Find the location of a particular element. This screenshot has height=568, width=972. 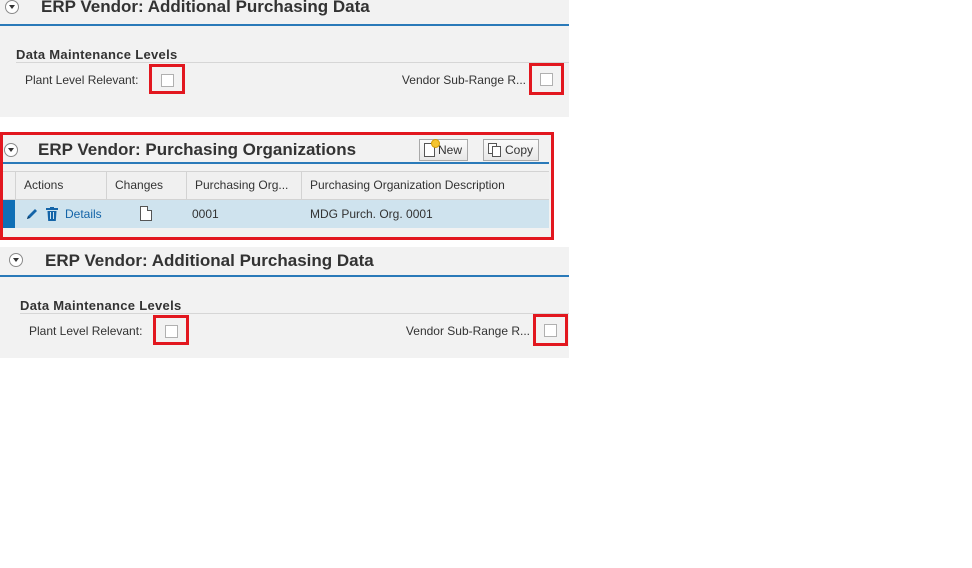

org-description-cell: MDG Purch. Org. 0001 is located at coordinates (371, 214).